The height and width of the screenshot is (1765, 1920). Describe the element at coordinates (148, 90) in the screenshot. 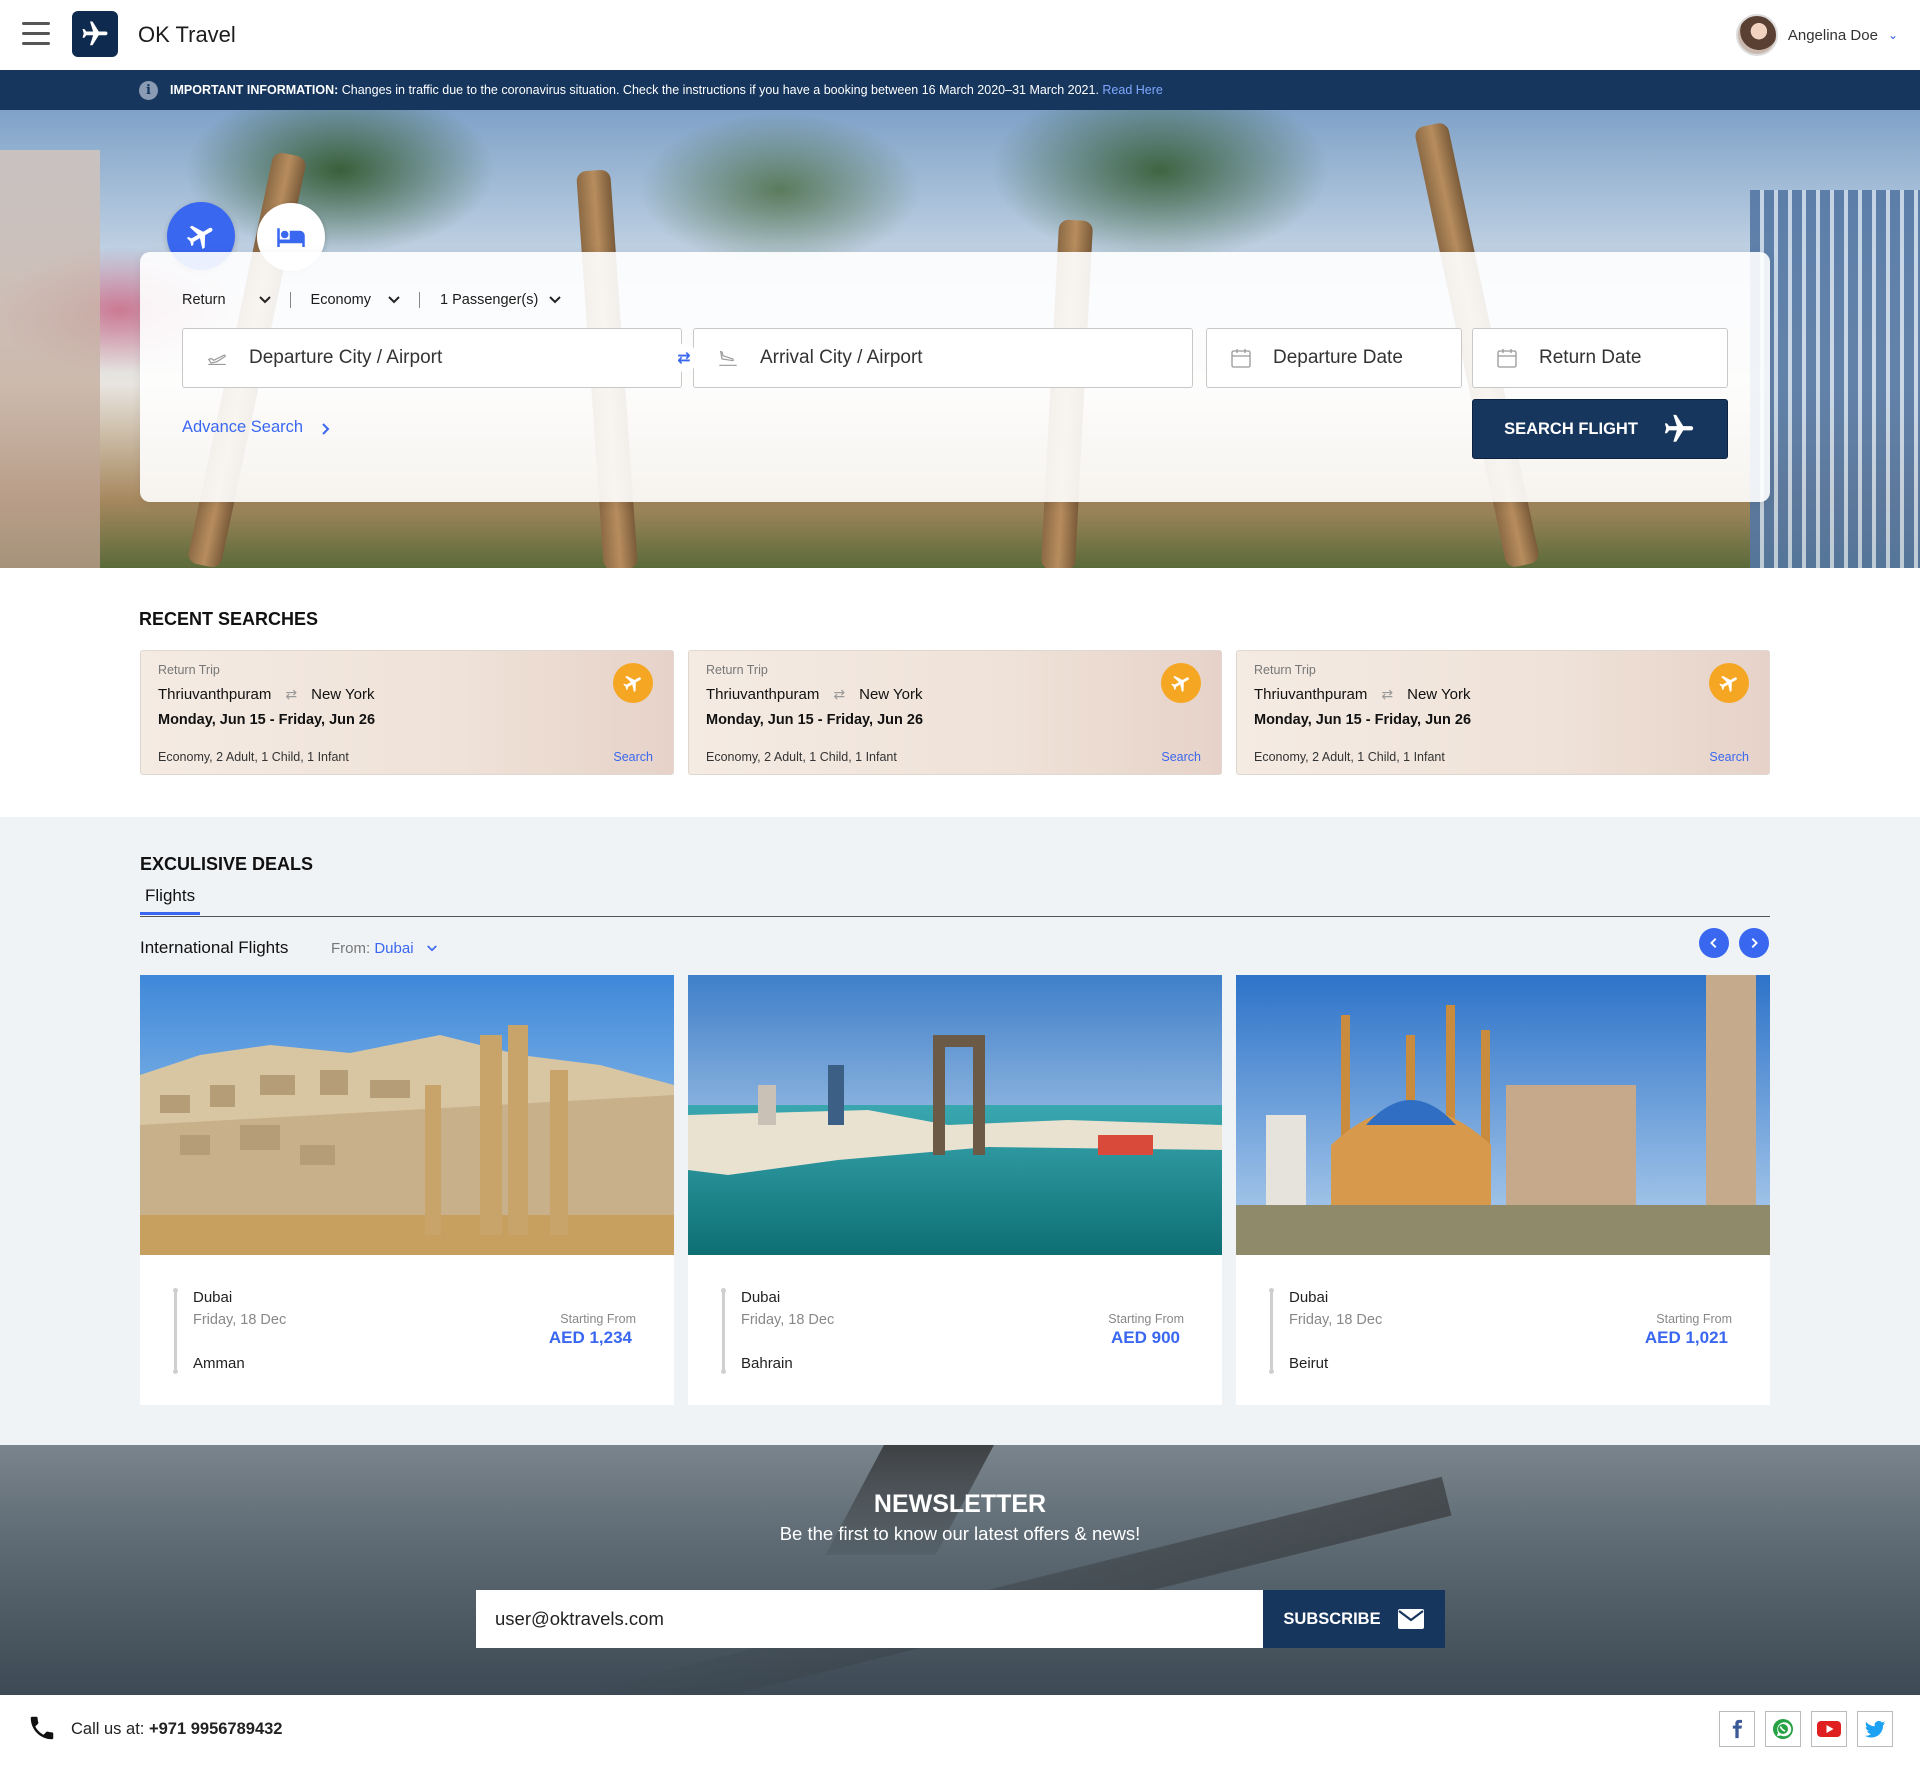

I see `info-icon: i` at that location.